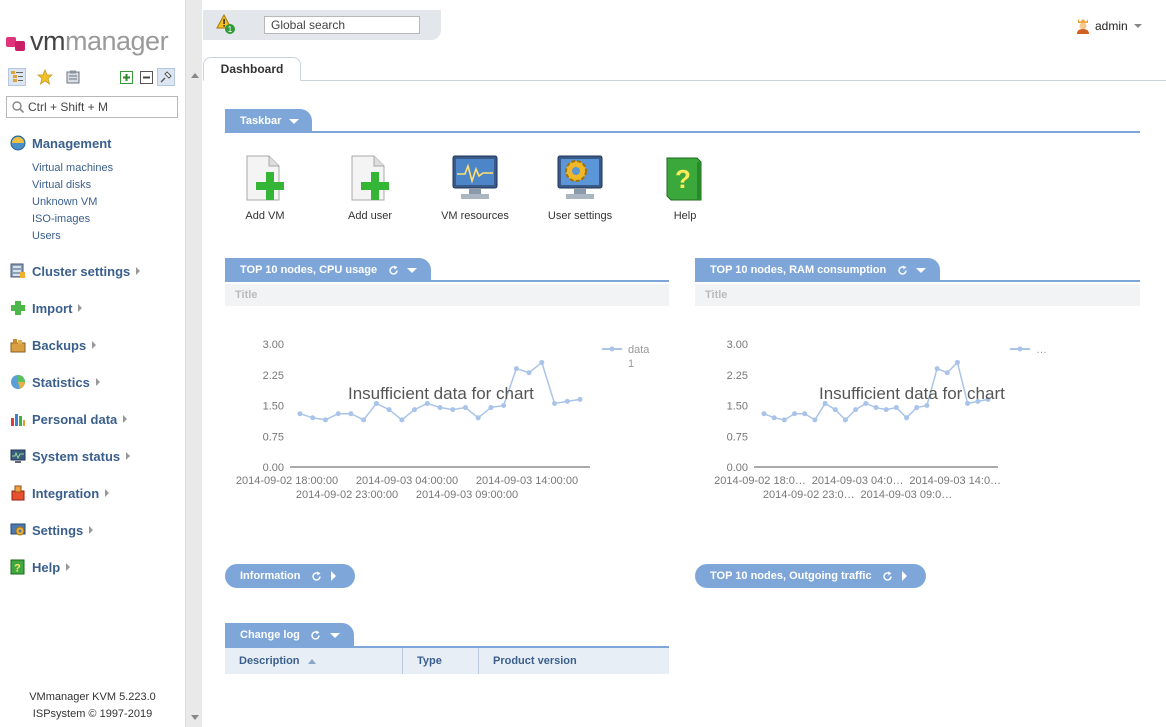  I want to click on menu-group-integration: Integration, so click(60, 493).